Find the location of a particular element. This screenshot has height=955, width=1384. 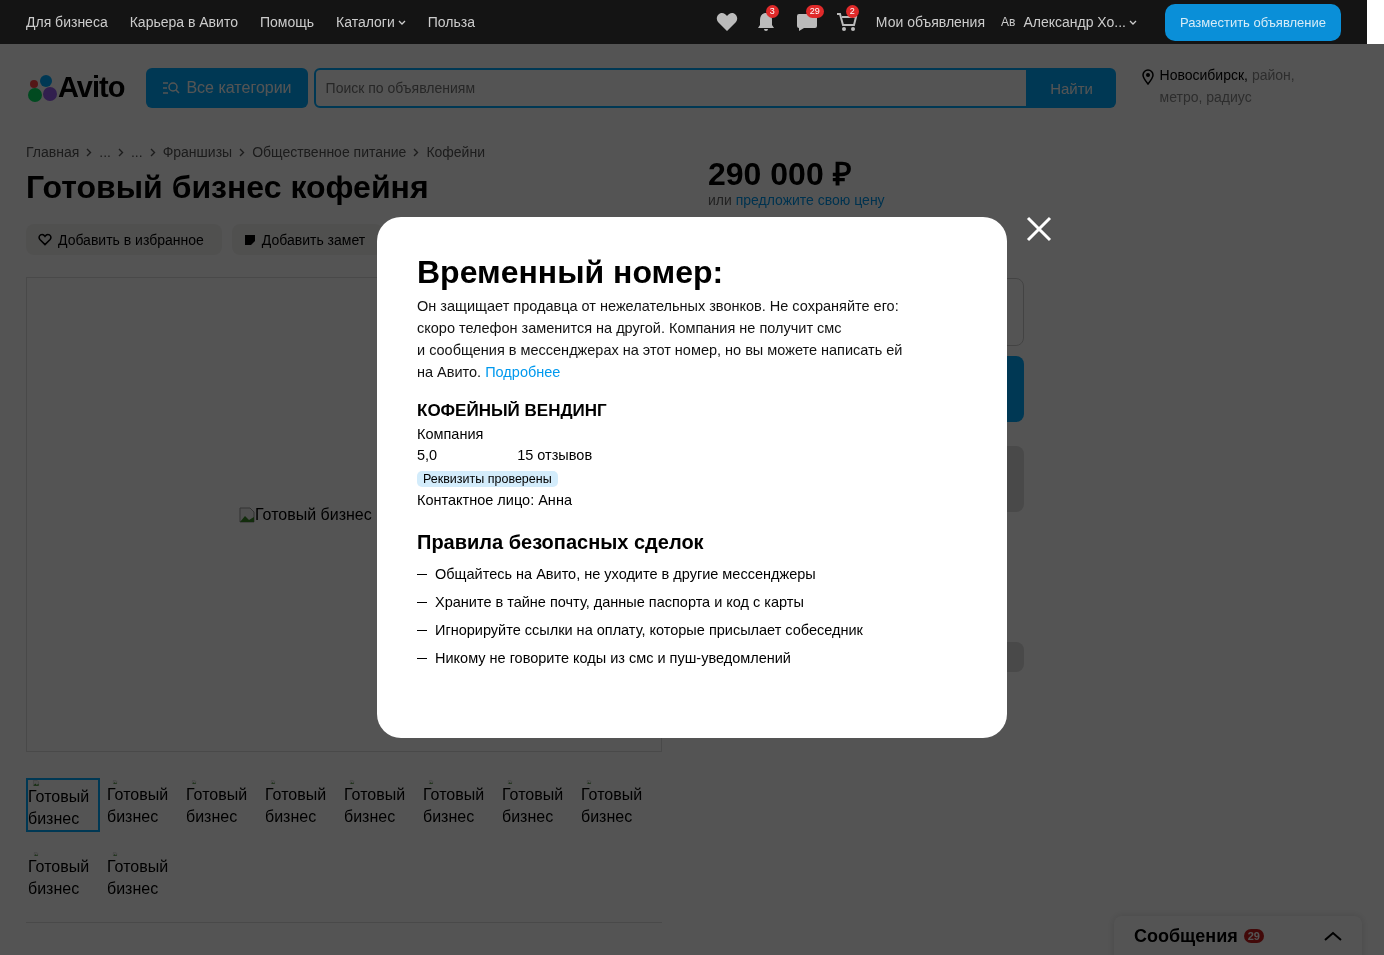

modal-text: Он защищает продавца от нежелательных звонков. Не сохраняйте его: скоро телефон заменится на другой. Компания не получит смс и сообщения в мессенджерах на этот номер, но вы можете написать ей на Авито. Подробнее is located at coordinates (660, 339).